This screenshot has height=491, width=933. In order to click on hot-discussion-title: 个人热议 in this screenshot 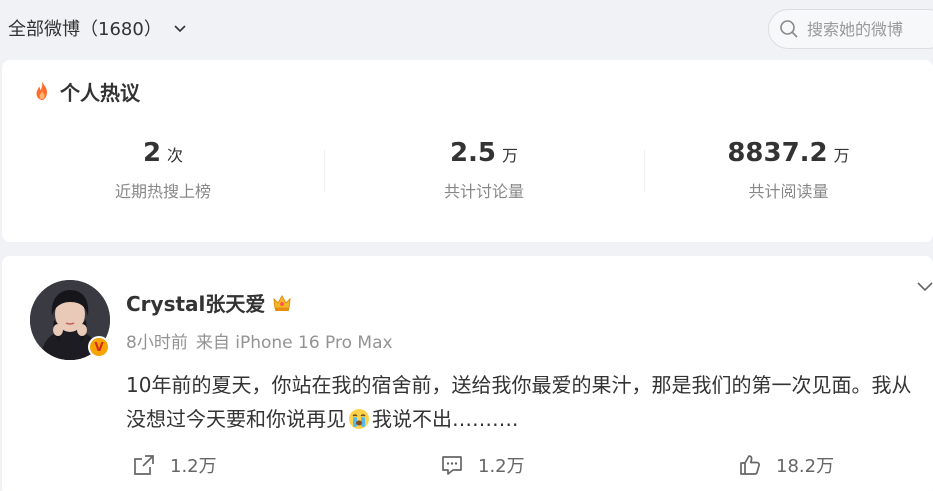, I will do `click(100, 92)`.